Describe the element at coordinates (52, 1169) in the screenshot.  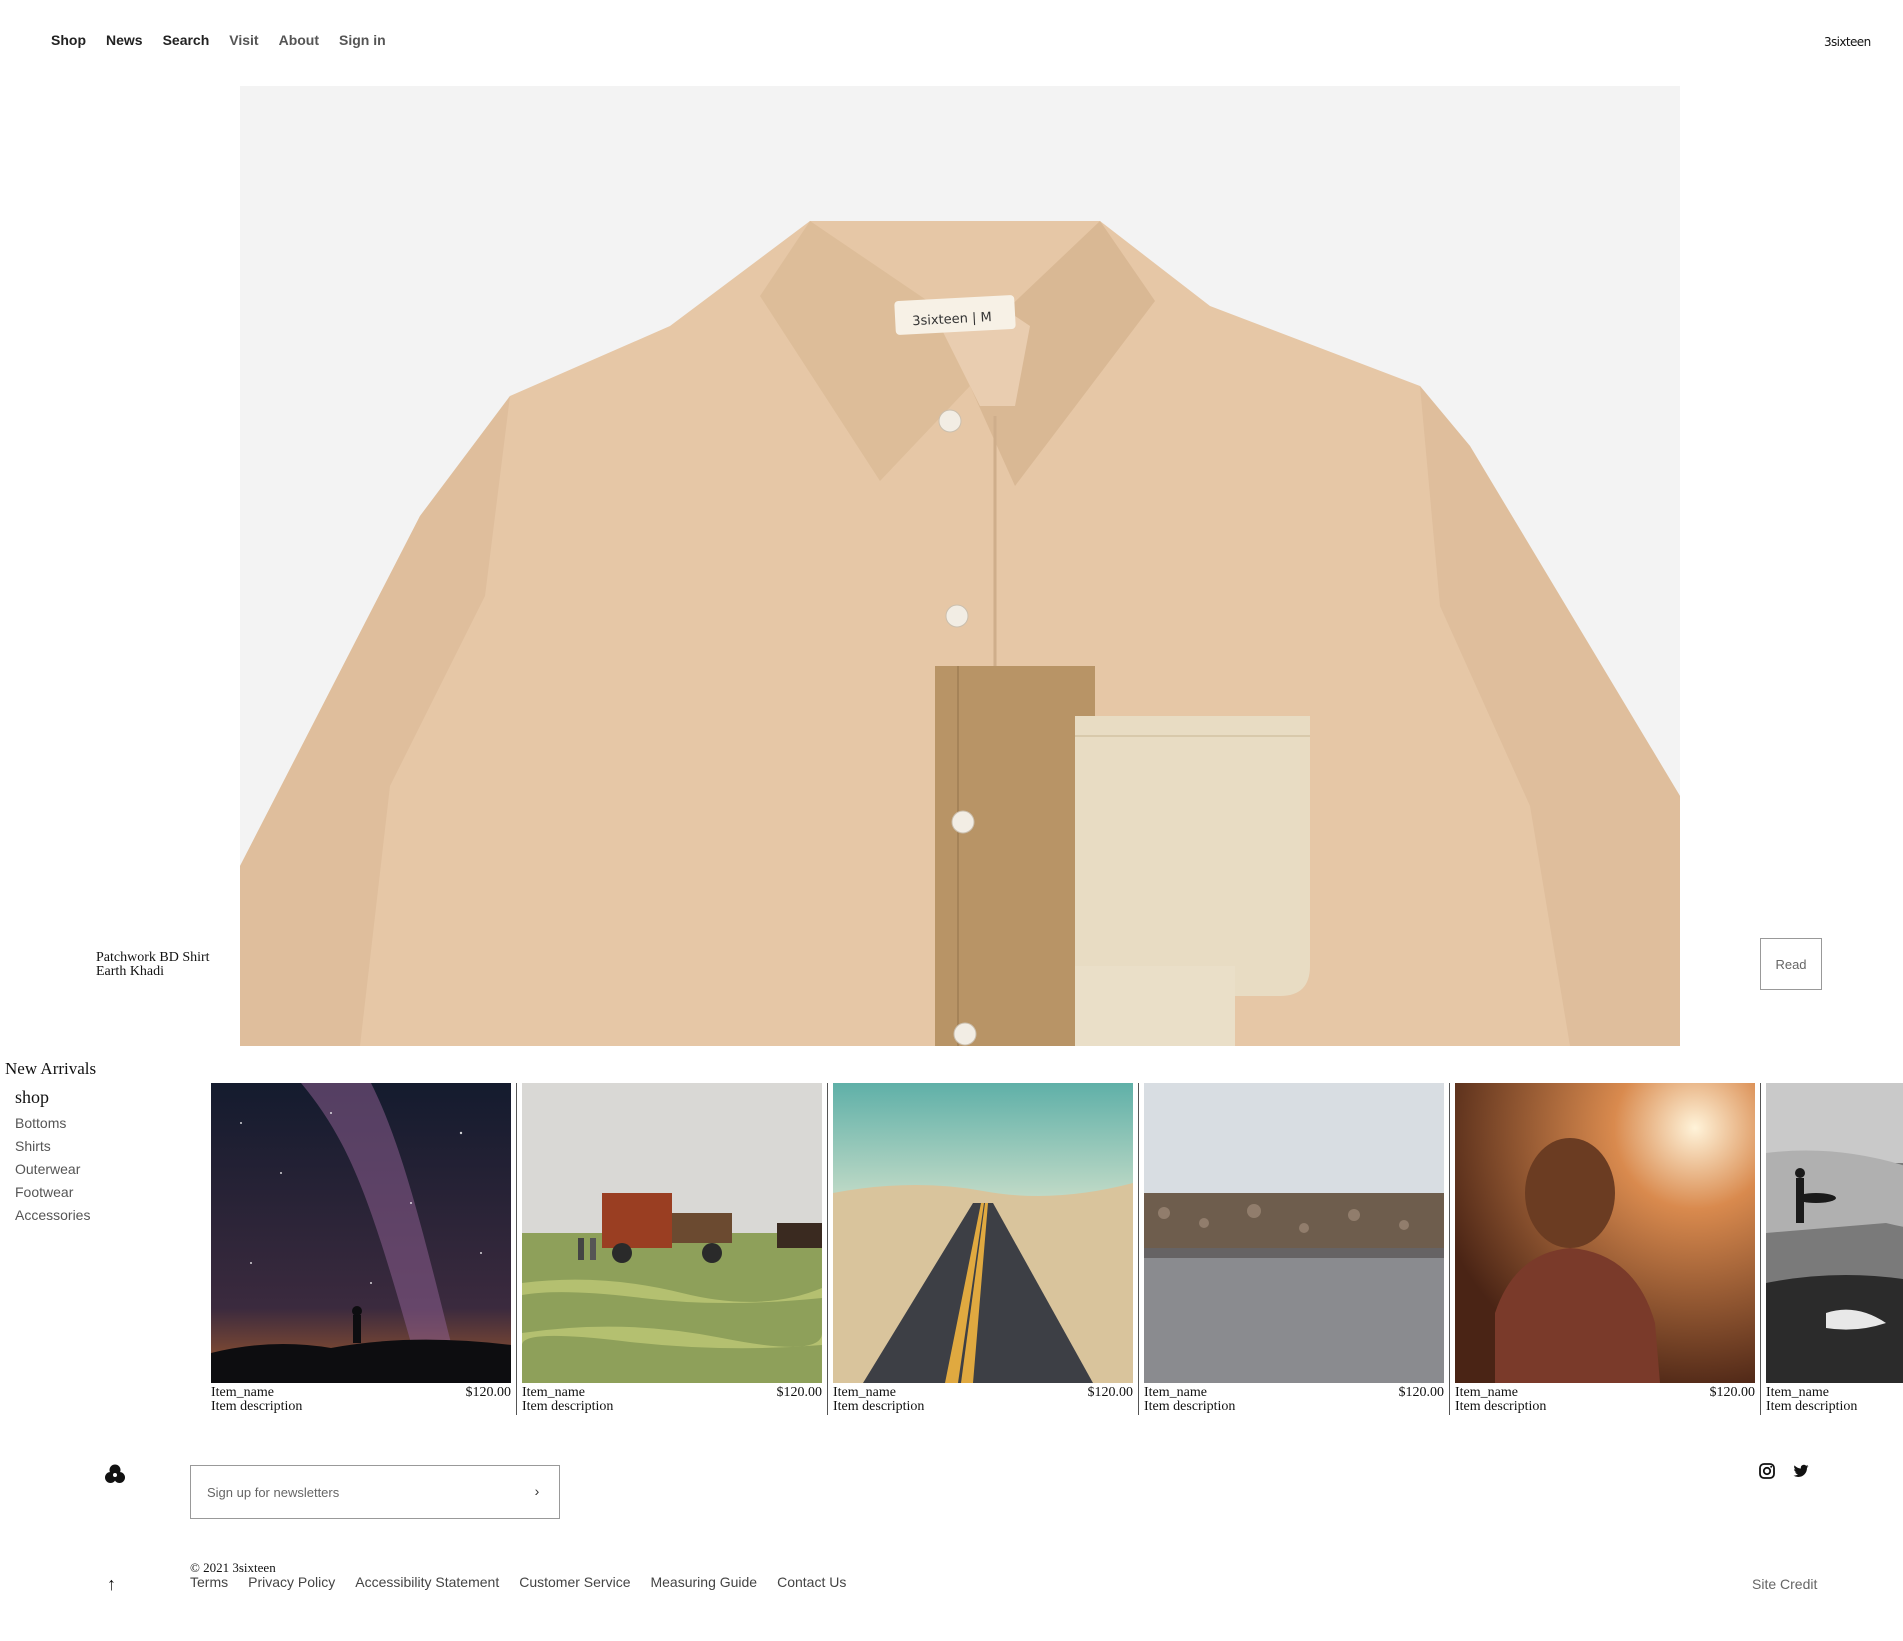
I see `sidebar-item-outerwear: Outerwear` at that location.